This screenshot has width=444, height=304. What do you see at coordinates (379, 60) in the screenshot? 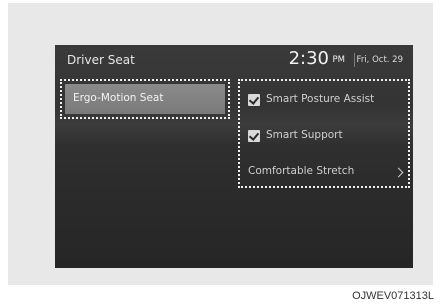
I see `clock-date: Fri, Oct. 29` at bounding box center [379, 60].